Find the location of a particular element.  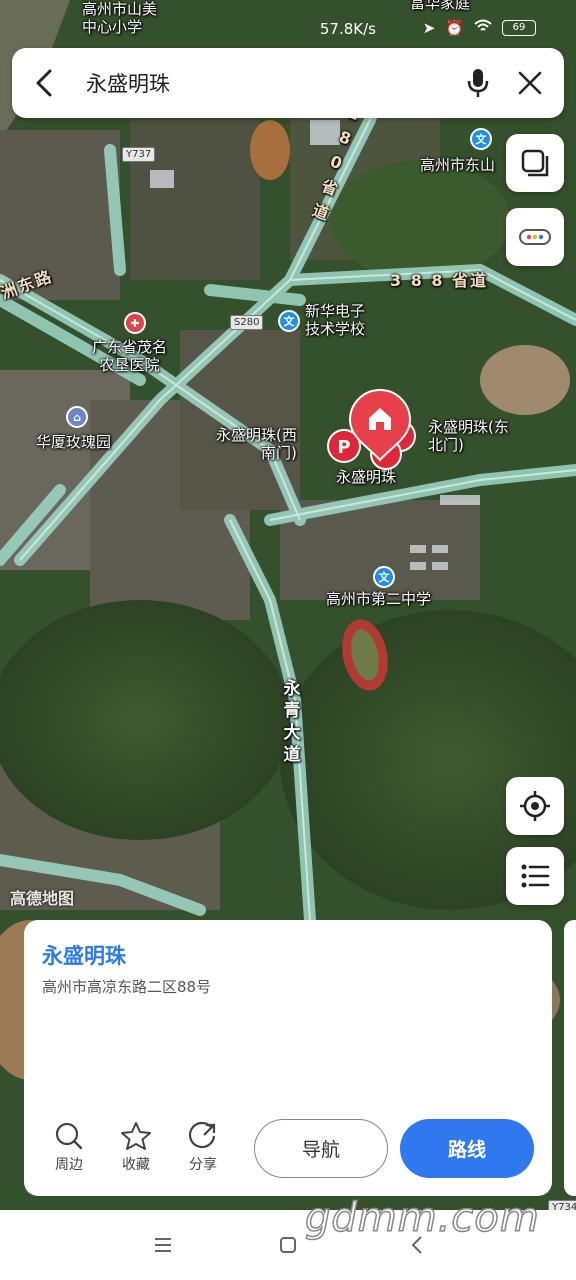

search-icon is located at coordinates (69, 1136).